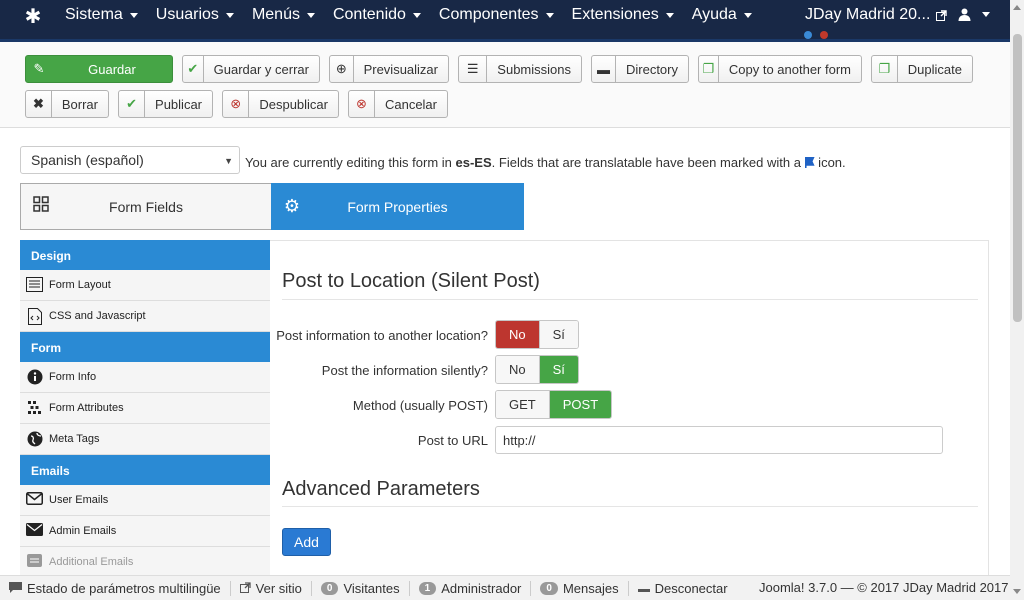  I want to click on footer-copyright: Joomla! 3.7.0 — © 2017 JDay Madrid 2017, so click(884, 587).